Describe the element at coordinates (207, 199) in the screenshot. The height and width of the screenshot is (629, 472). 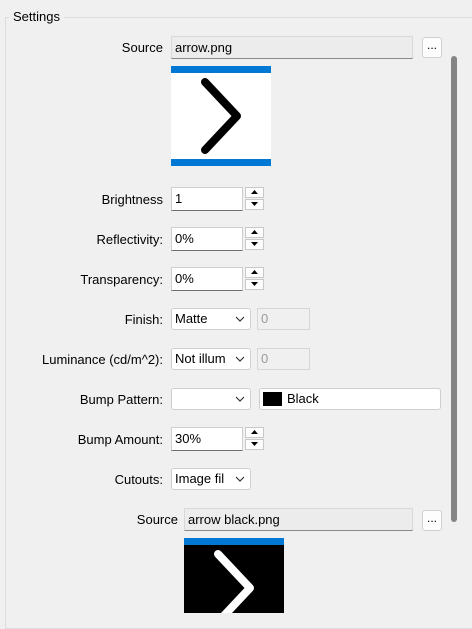
I see `brightness-input: 1` at that location.